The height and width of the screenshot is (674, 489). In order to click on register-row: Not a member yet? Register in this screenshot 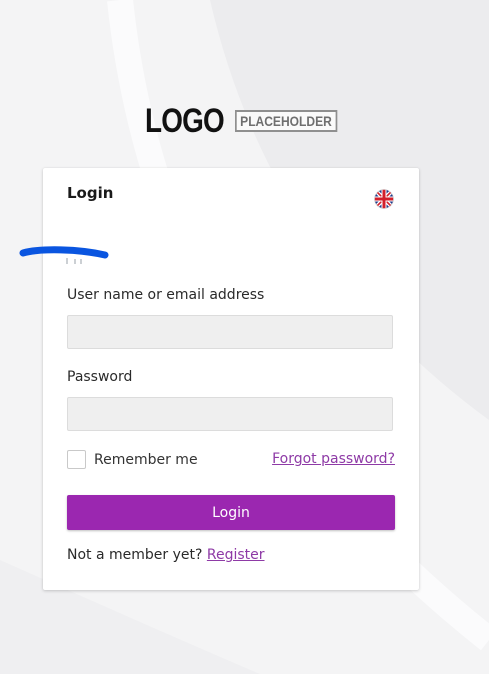, I will do `click(166, 555)`.